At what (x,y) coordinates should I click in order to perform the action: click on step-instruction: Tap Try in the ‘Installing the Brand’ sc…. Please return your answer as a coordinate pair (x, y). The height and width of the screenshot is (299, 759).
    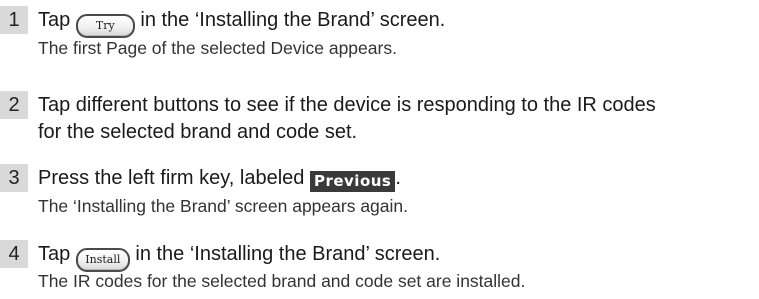
    Looking at the image, I should click on (241, 22).